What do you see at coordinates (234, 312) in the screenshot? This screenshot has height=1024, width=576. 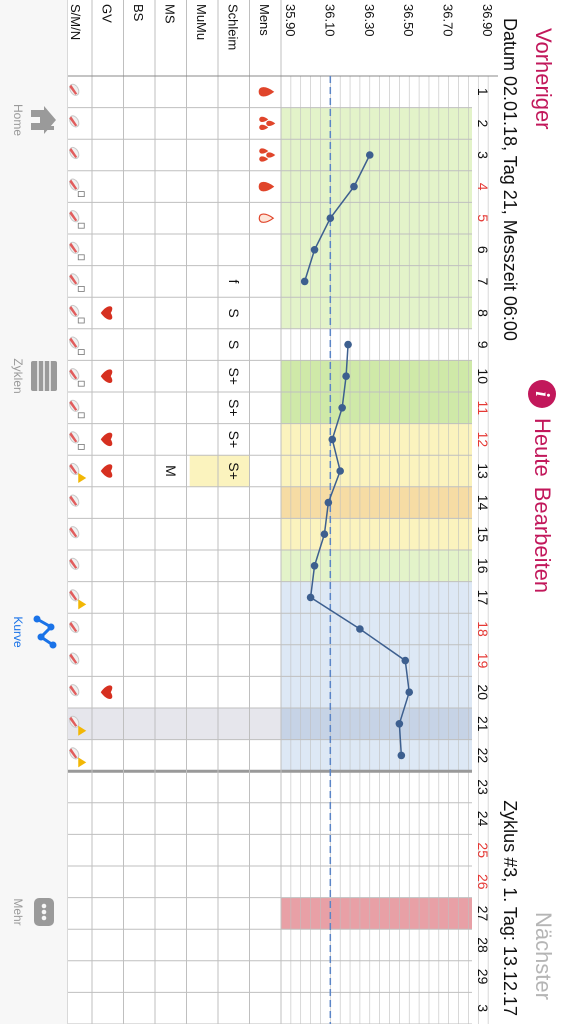 I see `schleim-value: S` at bounding box center [234, 312].